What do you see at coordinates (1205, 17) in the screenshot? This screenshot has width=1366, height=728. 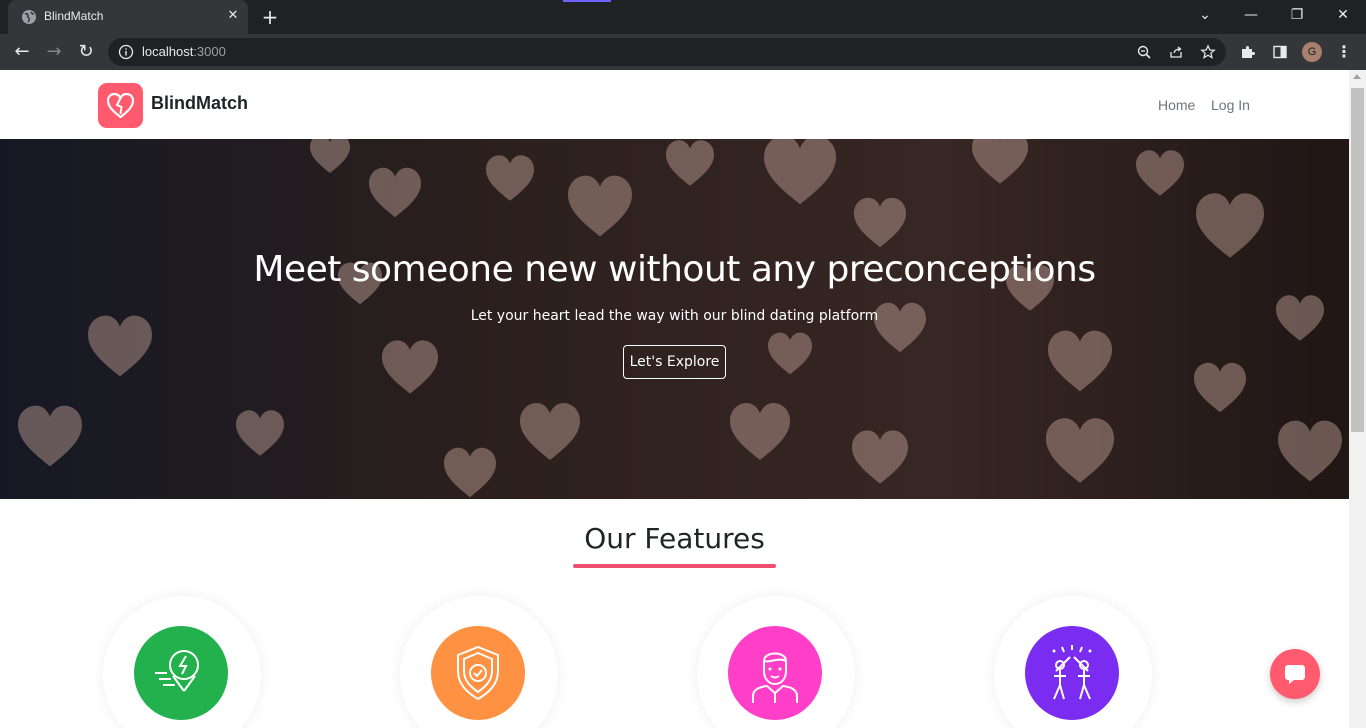 I see `tab-search-chevron-icon: ⌄` at bounding box center [1205, 17].